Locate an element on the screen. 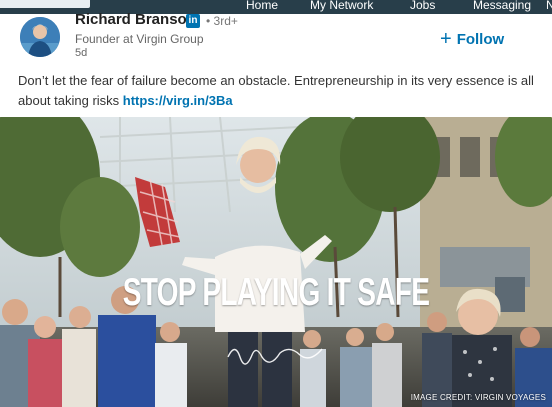 The height and width of the screenshot is (407, 552). post-timestamp: 5d is located at coordinates (81, 53).